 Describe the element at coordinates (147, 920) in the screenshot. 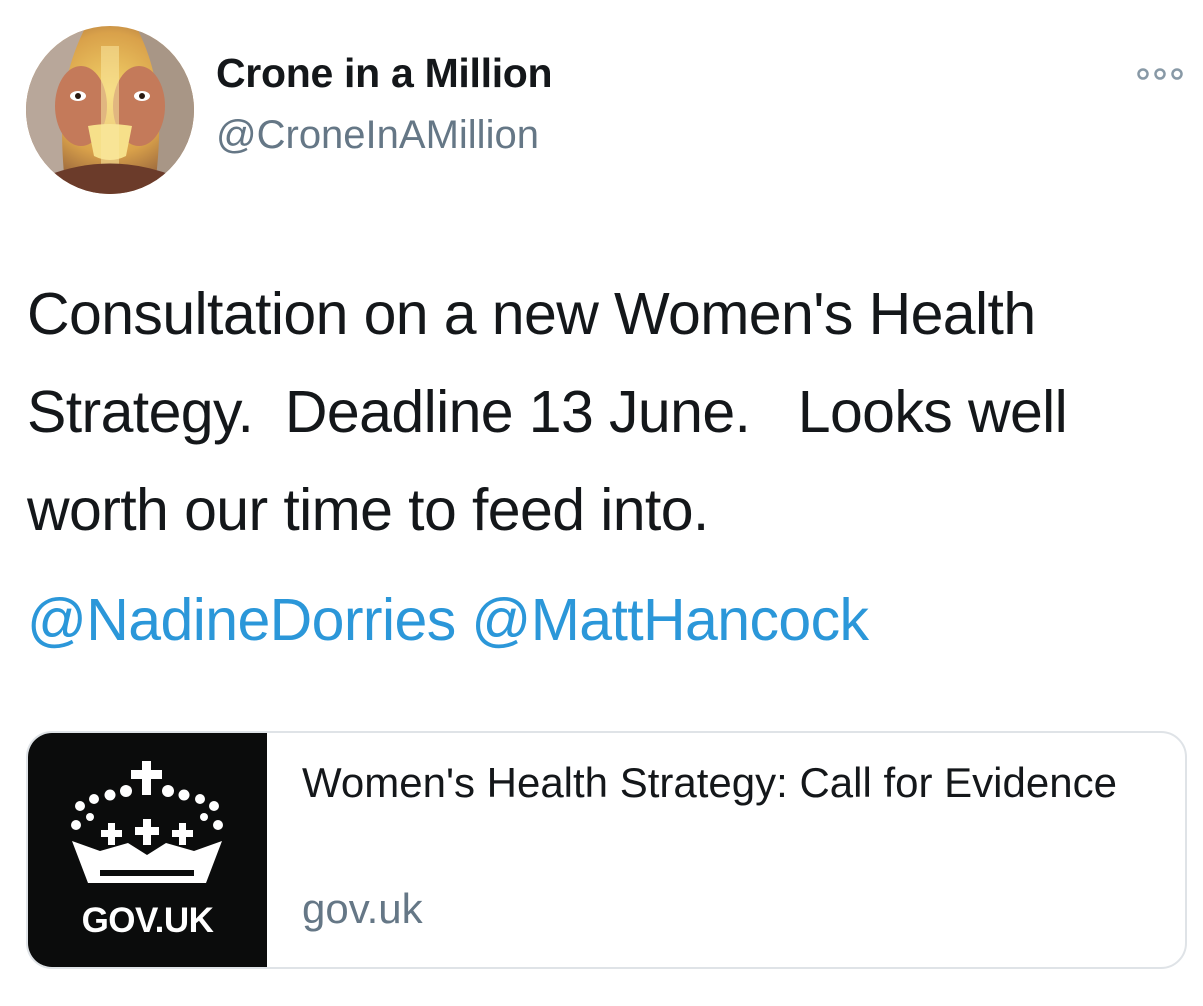

I see `govuk-logo-text: GOV.UK` at that location.